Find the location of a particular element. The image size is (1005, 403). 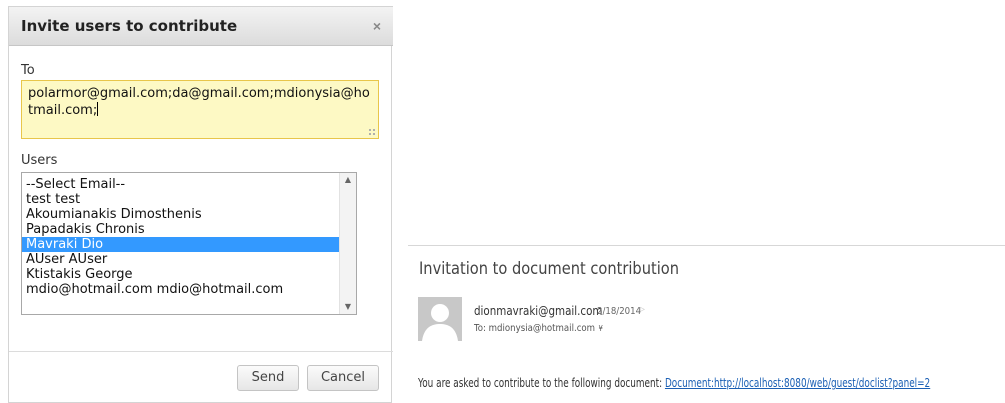

email-divider is located at coordinates (706, 245).